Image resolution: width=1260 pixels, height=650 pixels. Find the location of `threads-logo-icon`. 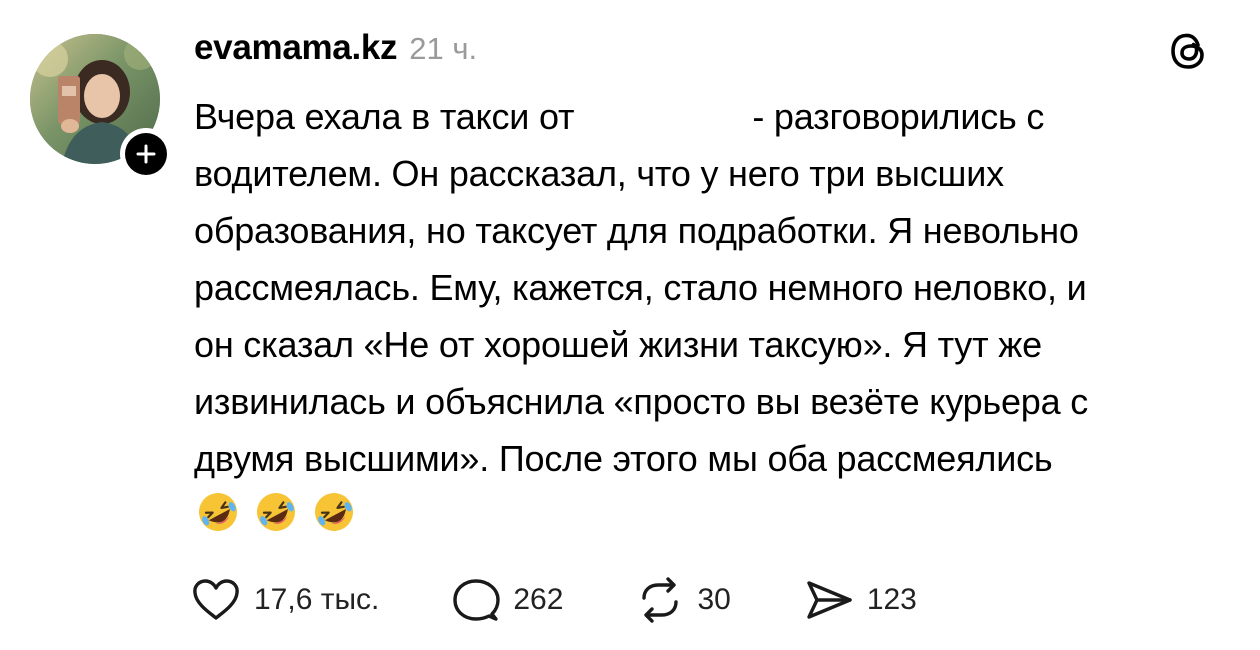

threads-logo-icon is located at coordinates (1189, 51).